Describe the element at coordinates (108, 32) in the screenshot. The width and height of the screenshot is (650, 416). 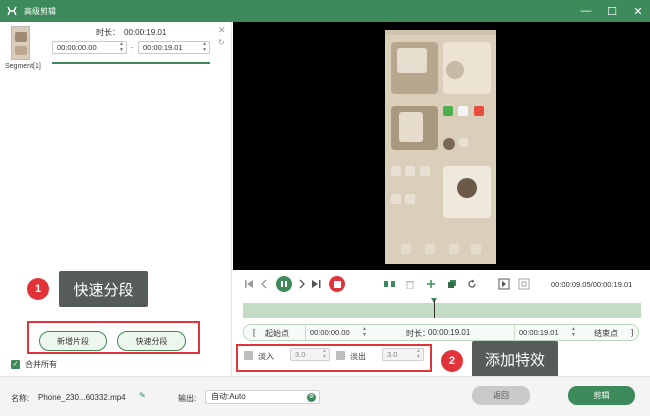
I see `duration-label: 时长：` at that location.